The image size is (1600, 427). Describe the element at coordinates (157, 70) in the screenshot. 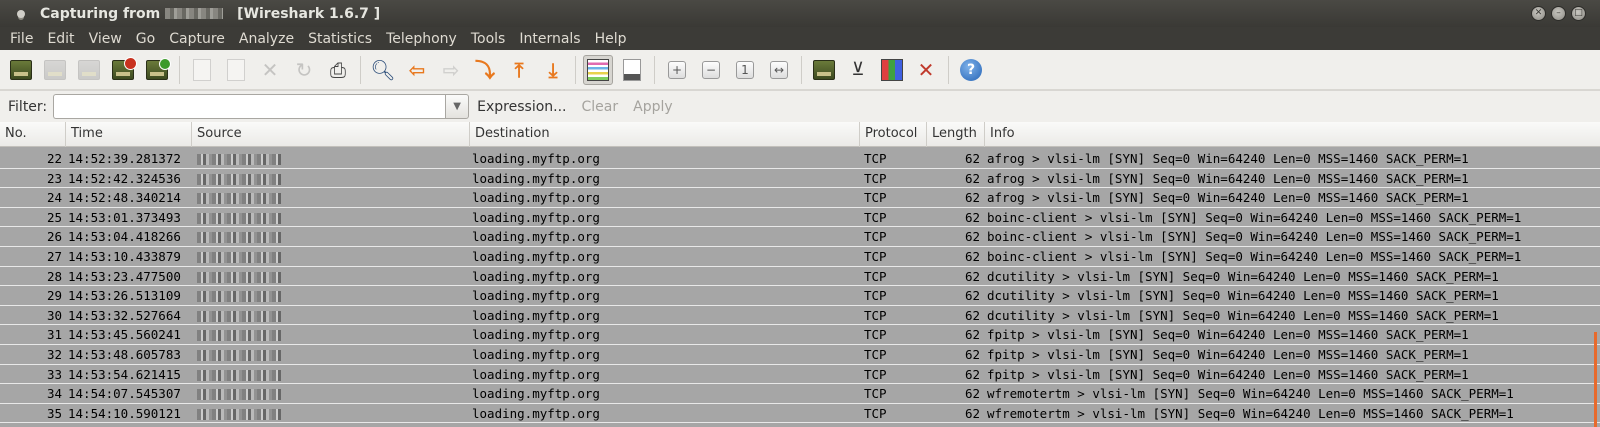

I see `restart-capture-icon` at that location.